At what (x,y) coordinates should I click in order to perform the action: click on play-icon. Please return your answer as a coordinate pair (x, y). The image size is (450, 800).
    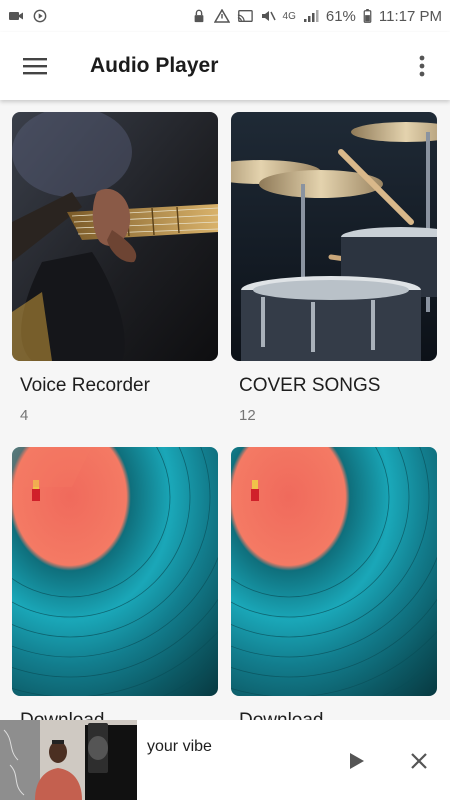
    Looking at the image, I should click on (357, 761).